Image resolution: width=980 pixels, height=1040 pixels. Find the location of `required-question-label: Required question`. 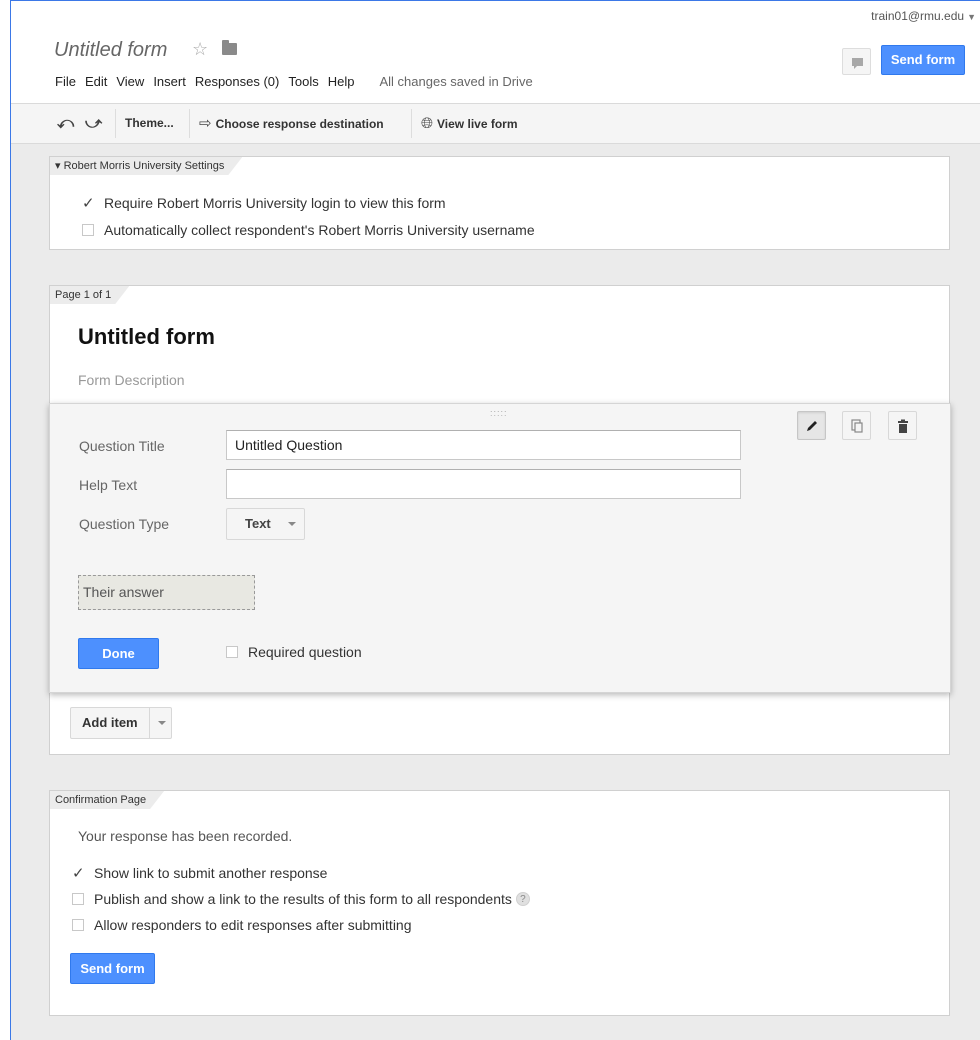

required-question-label: Required question is located at coordinates (305, 652).